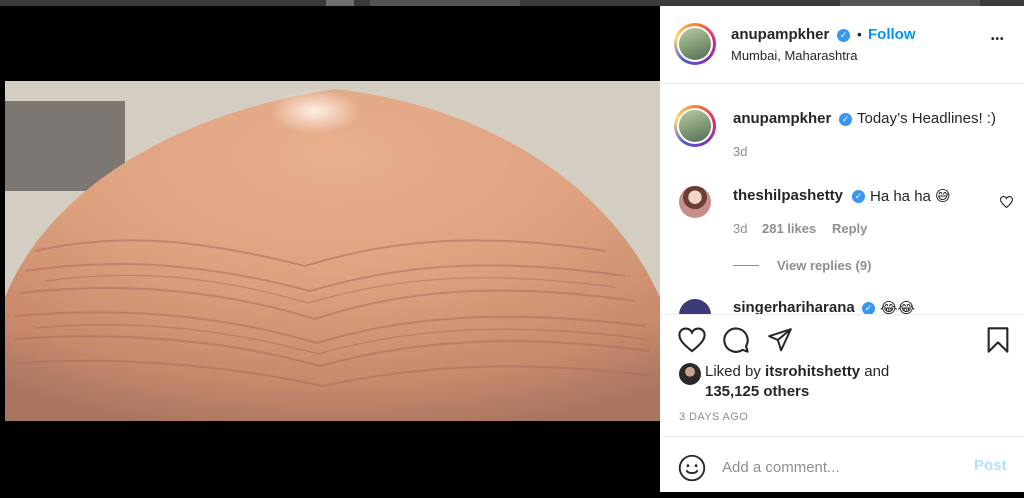 This screenshot has height=498, width=1024. I want to click on author-username: anupampkher, so click(780, 34).